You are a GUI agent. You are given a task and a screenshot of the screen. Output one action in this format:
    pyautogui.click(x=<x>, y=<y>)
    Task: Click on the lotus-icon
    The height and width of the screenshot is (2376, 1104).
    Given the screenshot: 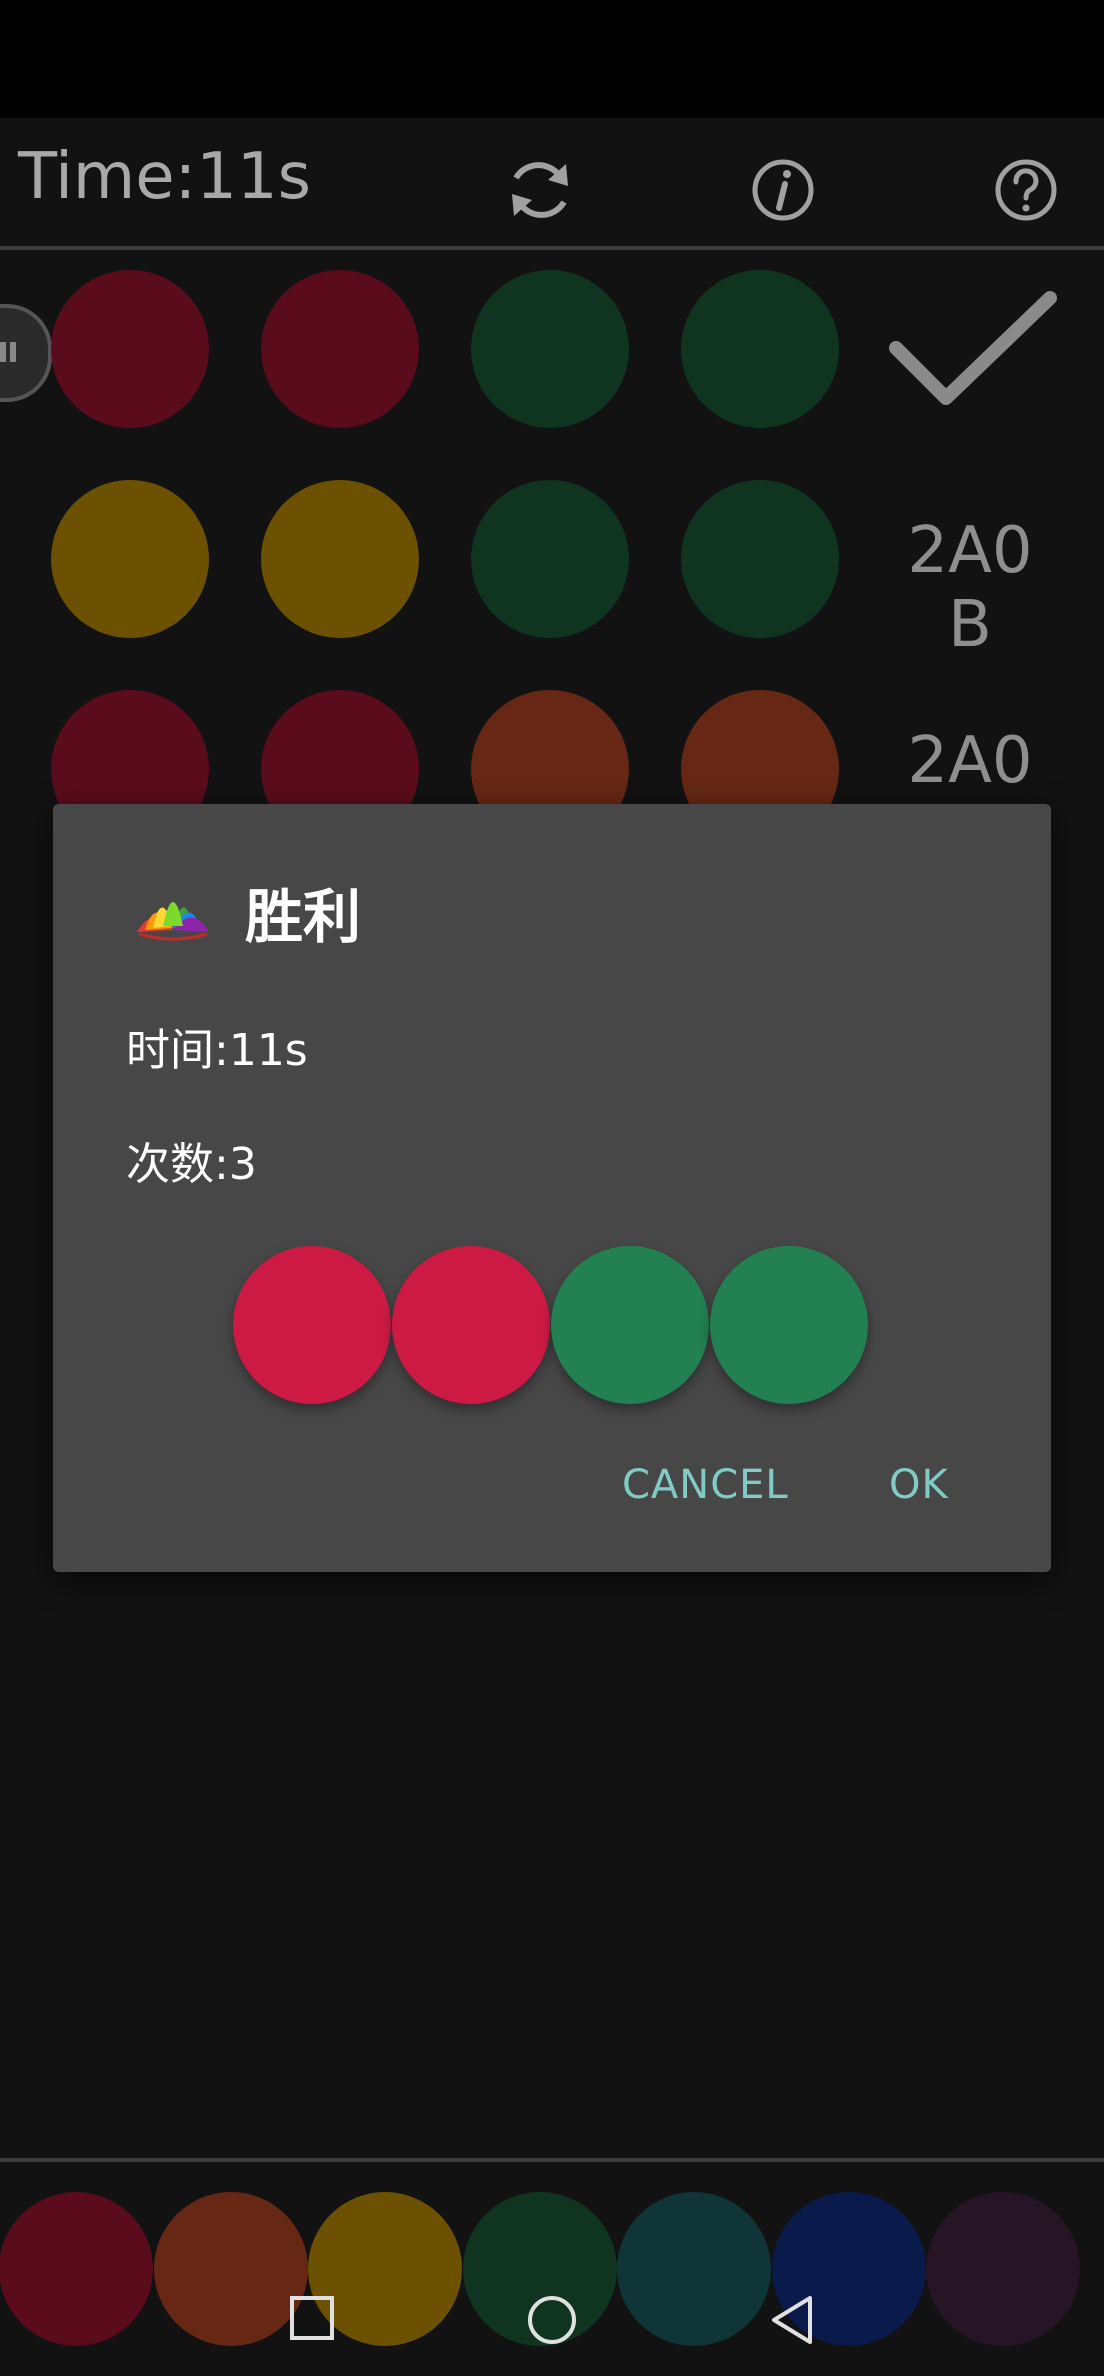 What is the action you would take?
    pyautogui.click(x=173, y=921)
    